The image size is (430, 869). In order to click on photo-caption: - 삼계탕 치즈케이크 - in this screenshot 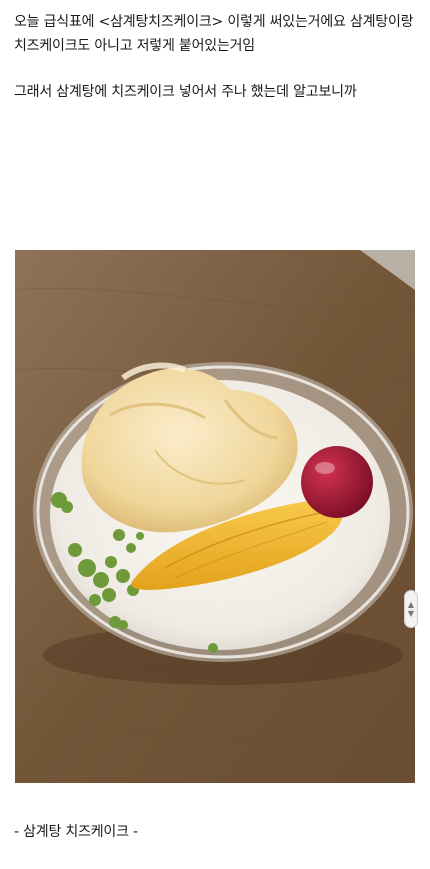, I will do `click(76, 832)`.